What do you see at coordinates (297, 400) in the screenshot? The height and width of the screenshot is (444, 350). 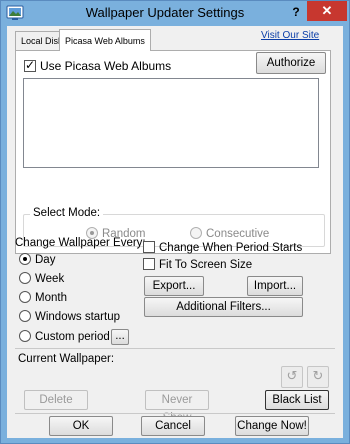 I see `black-list-button: Black List` at bounding box center [297, 400].